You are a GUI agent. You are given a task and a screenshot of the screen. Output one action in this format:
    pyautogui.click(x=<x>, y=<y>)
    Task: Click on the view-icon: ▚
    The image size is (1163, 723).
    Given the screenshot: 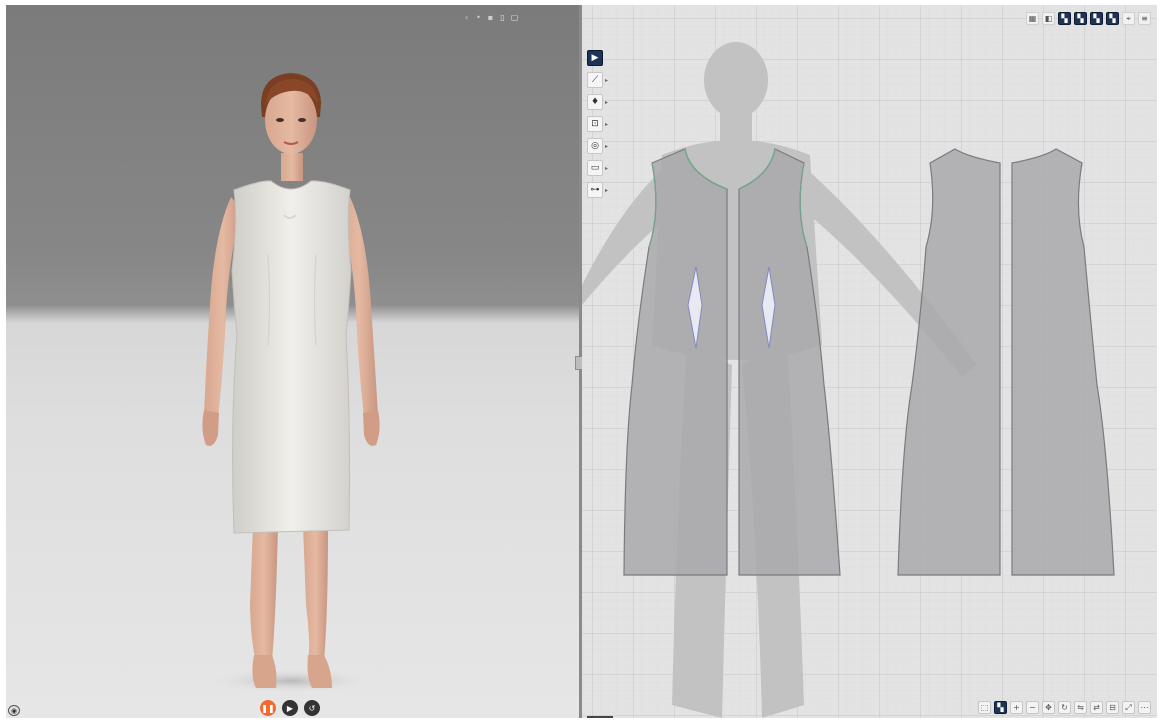 What is the action you would take?
    pyautogui.click(x=1000, y=707)
    